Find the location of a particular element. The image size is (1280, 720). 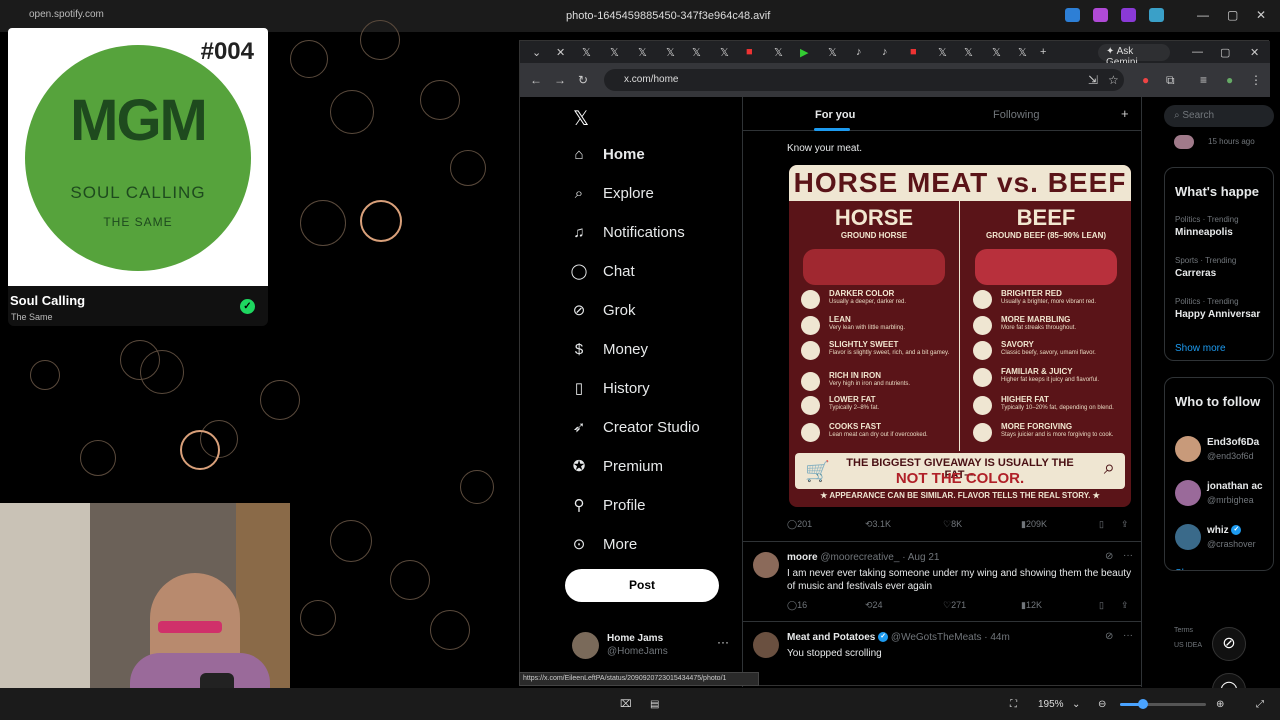

fit-icon: ⌧ is located at coordinates (626, 704).